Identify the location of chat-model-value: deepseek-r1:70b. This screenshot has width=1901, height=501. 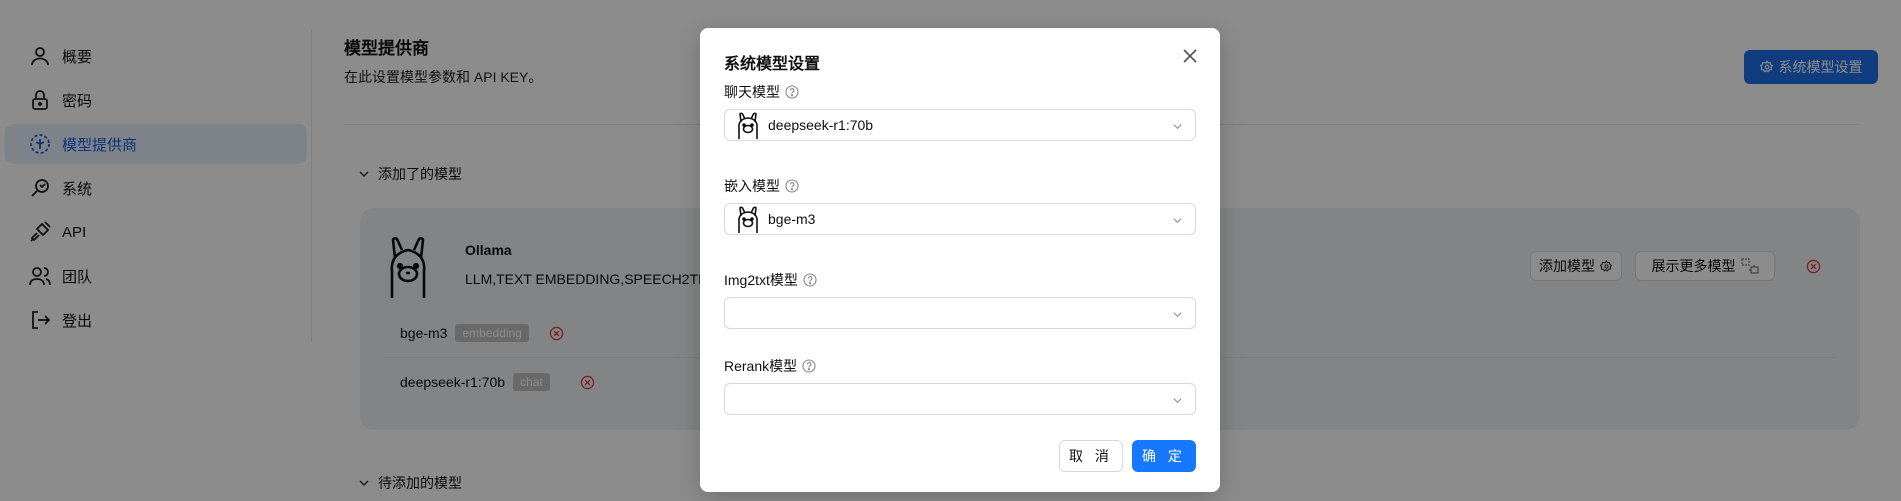
(821, 125).